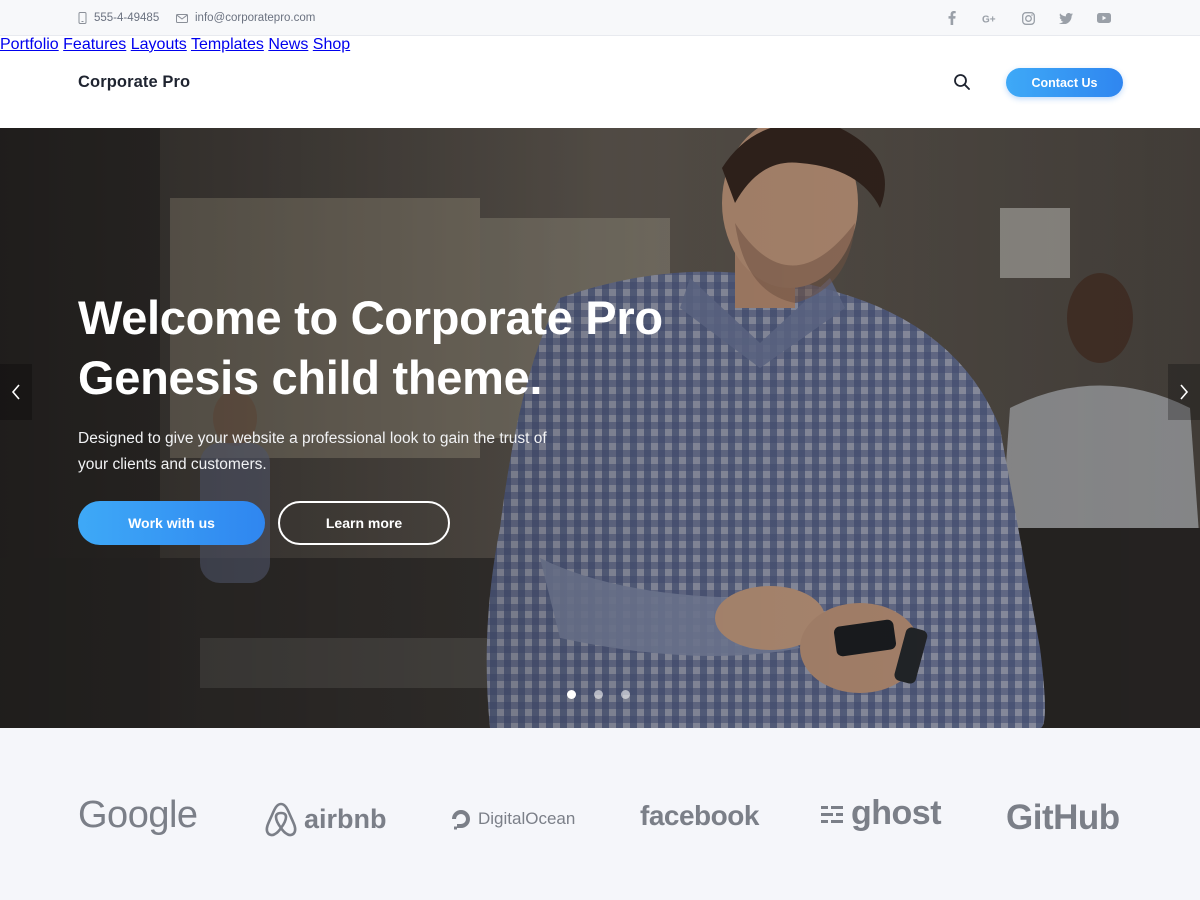 The image size is (1200, 900). What do you see at coordinates (896, 813) in the screenshot?
I see `ghost-wordmark: ghost` at bounding box center [896, 813].